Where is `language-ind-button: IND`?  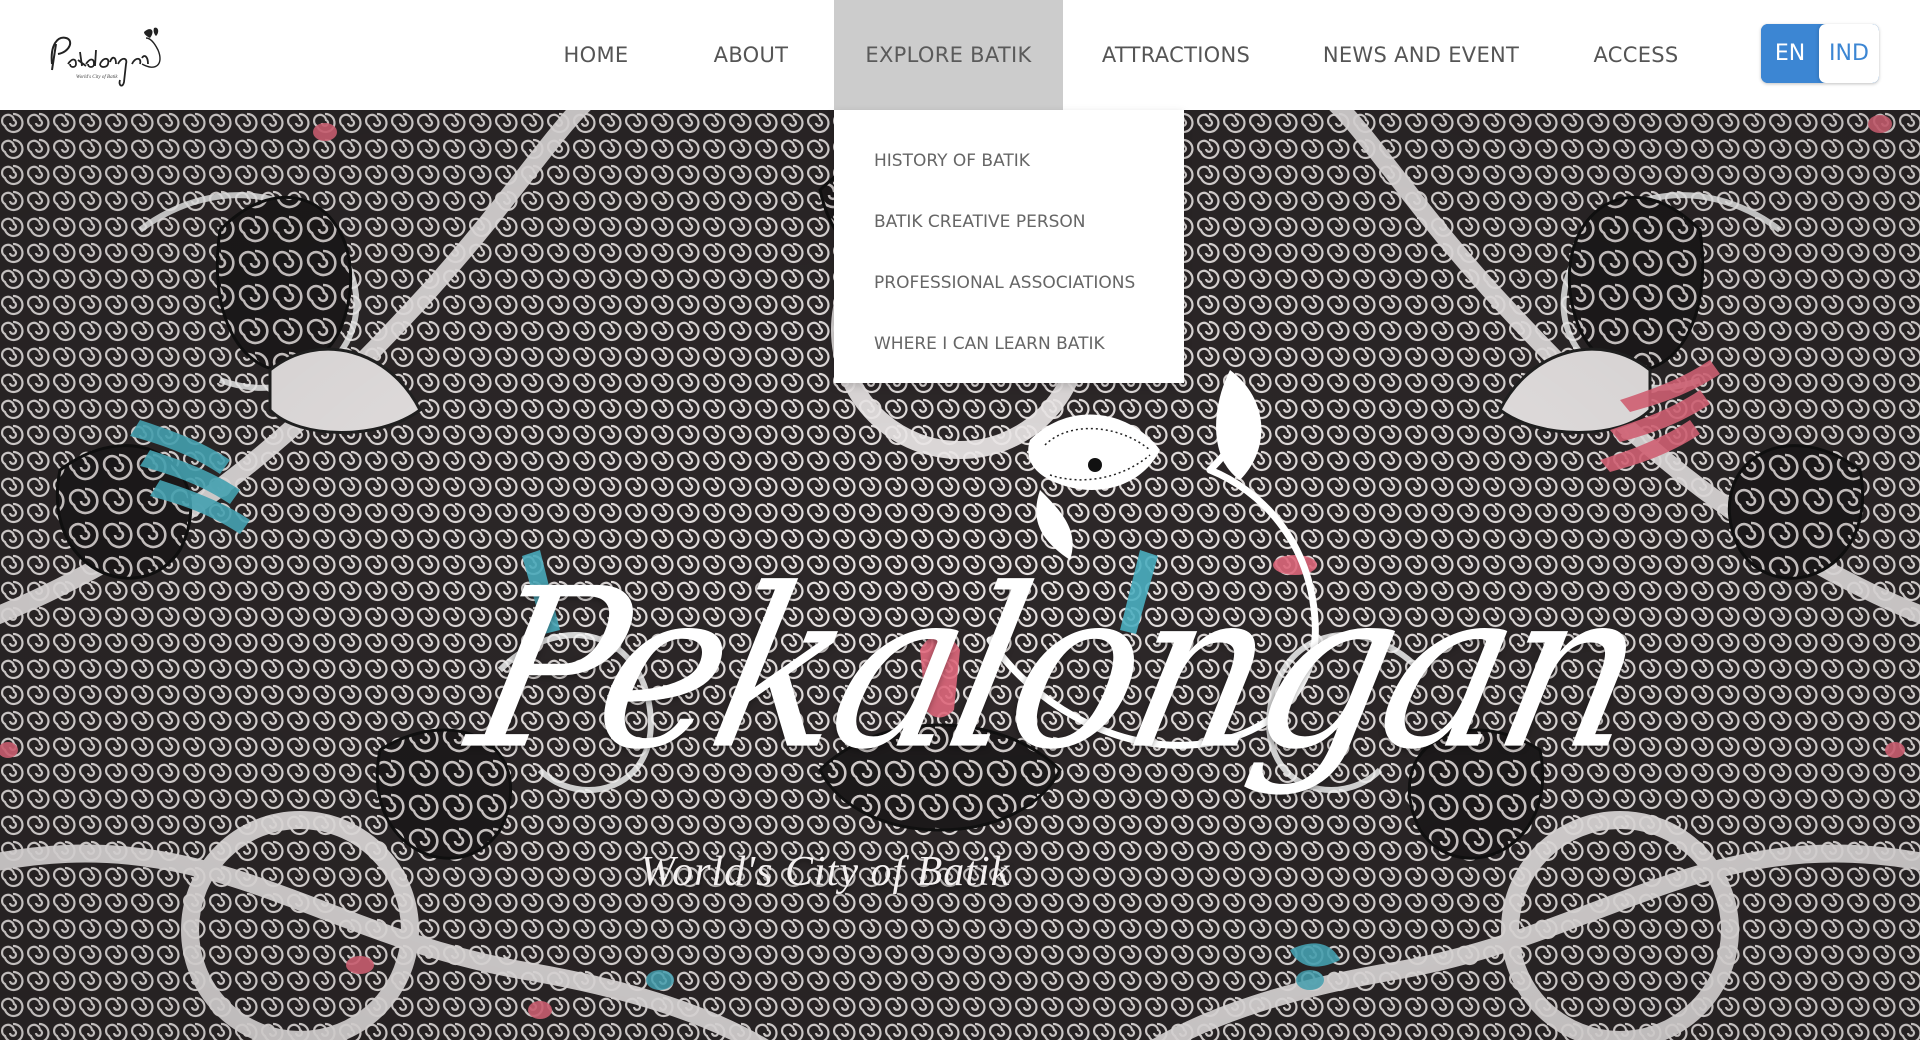
language-ind-button: IND is located at coordinates (1849, 53).